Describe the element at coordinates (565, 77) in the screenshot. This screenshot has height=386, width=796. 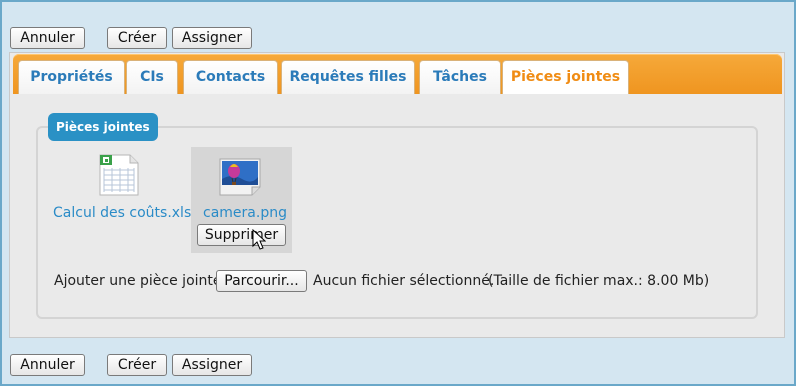
I see `tab-attachments: Pièces jointes` at that location.